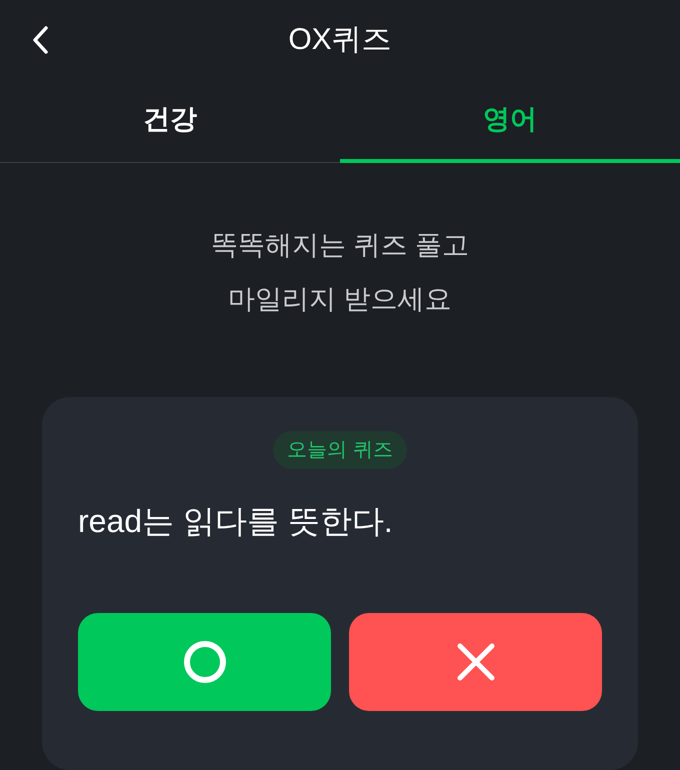 Image resolution: width=680 pixels, height=770 pixels. What do you see at coordinates (476, 662) in the screenshot?
I see `x-mark-icon` at bounding box center [476, 662].